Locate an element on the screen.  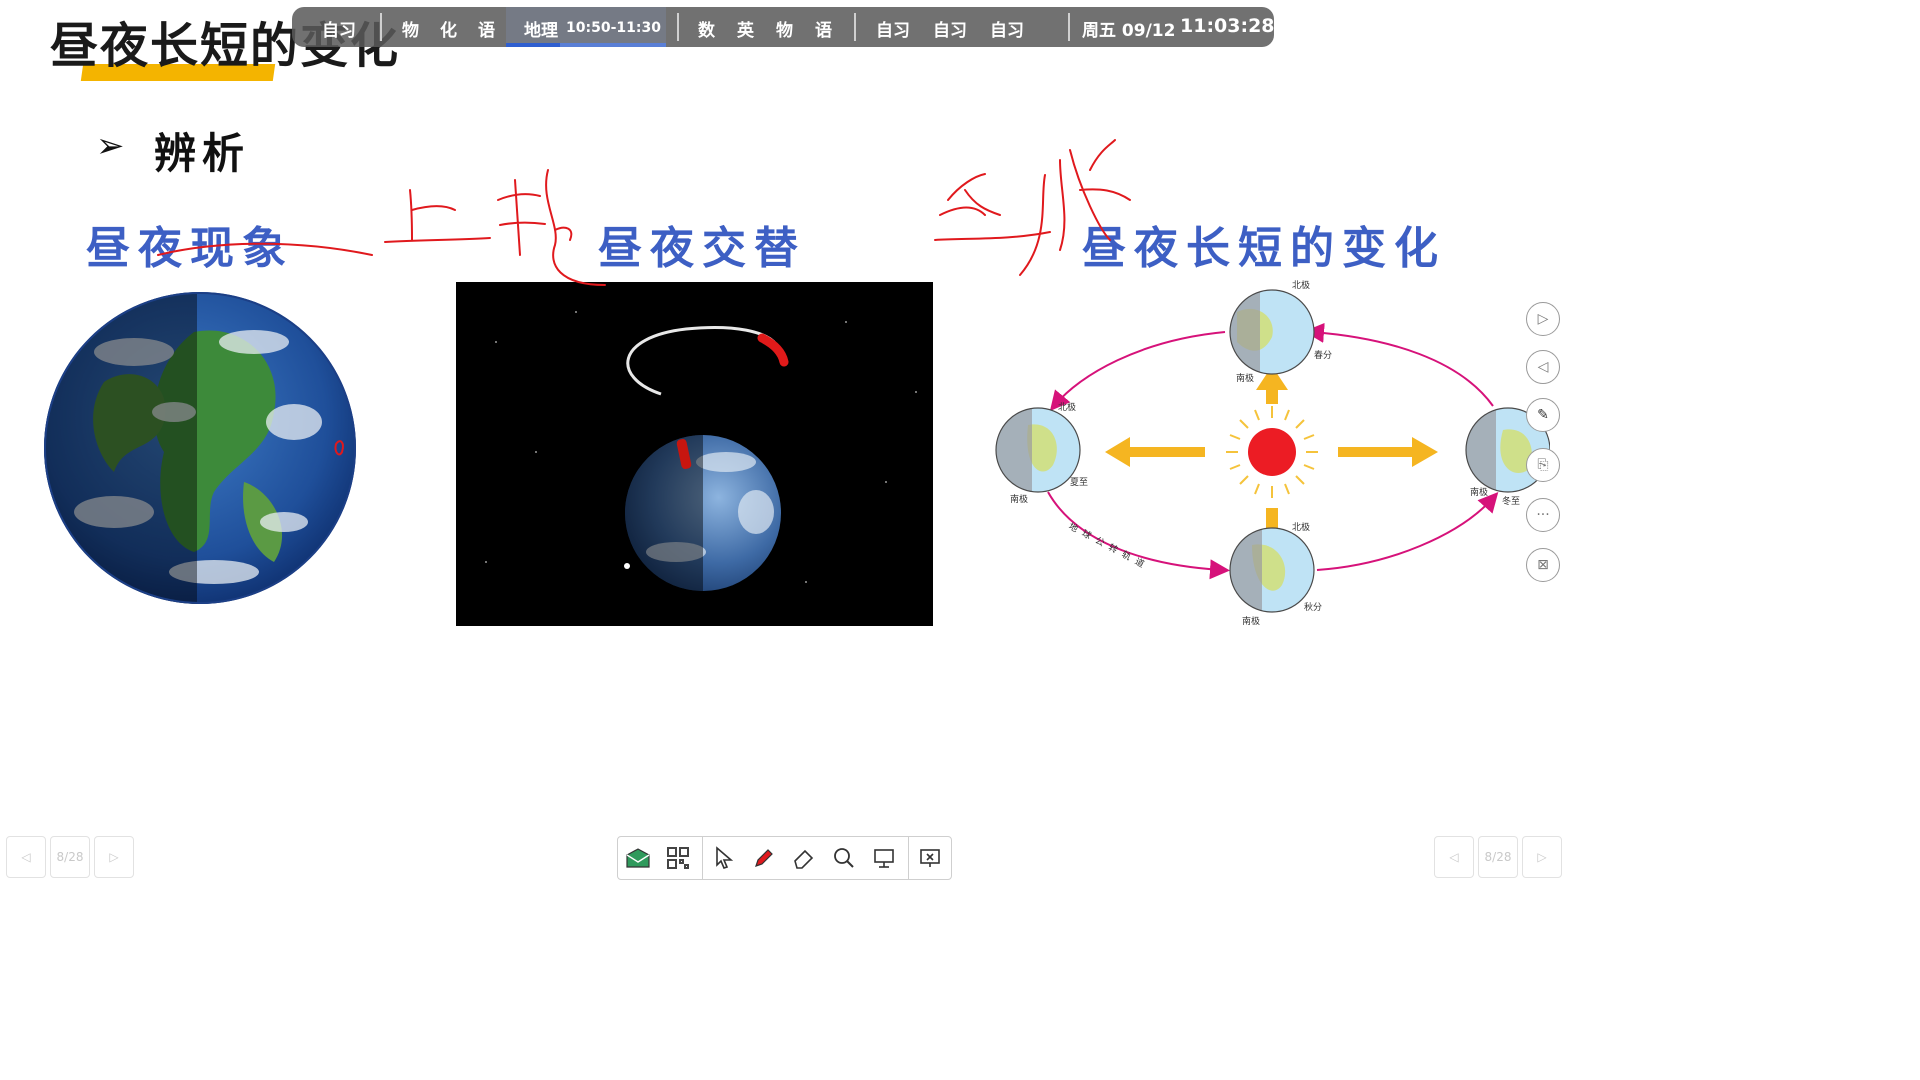
schedule-item-current: 地理 is located at coordinates (541, 31).